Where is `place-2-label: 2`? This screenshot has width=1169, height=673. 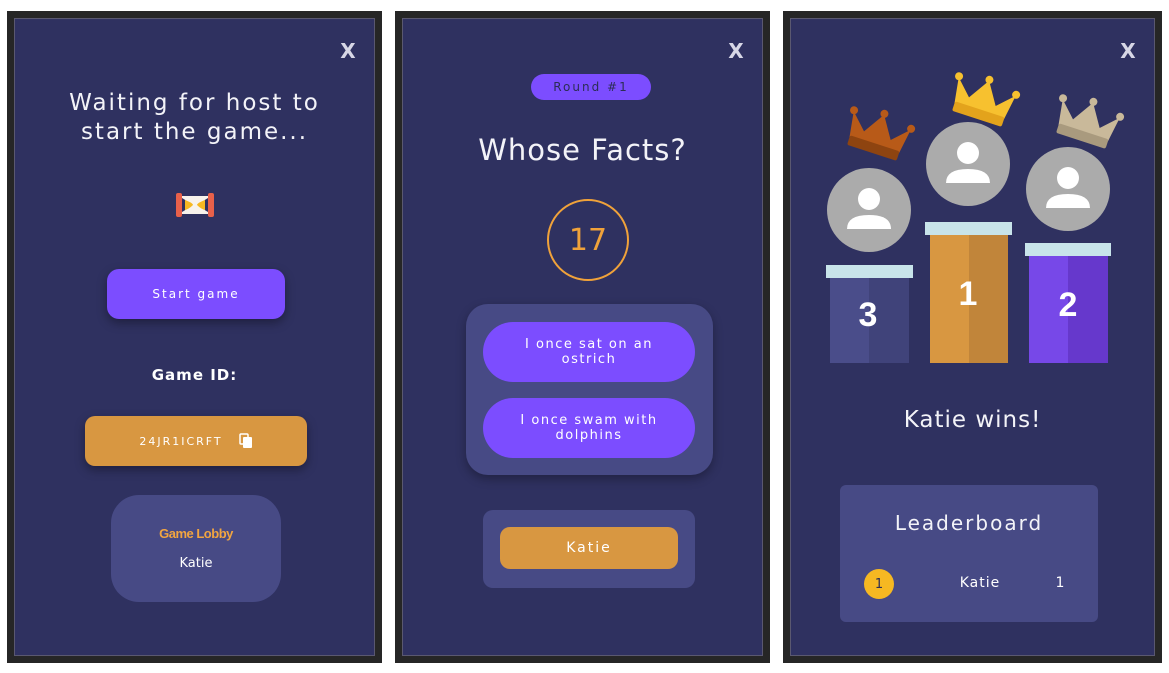 place-2-label: 2 is located at coordinates (1068, 305).